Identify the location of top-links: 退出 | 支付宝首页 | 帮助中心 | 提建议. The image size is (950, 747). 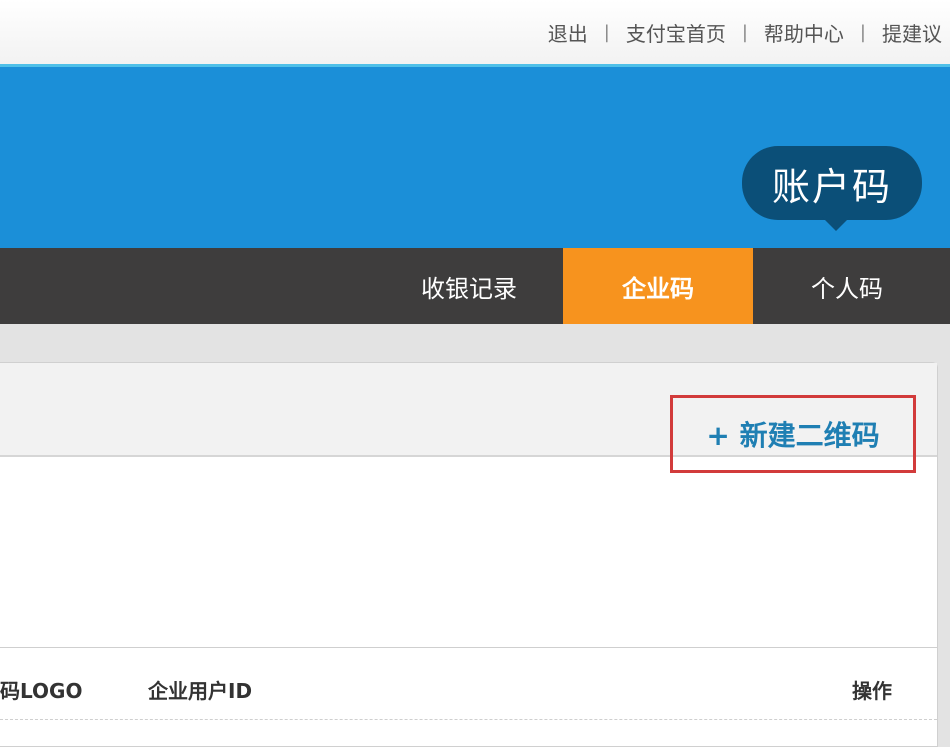
(745, 32).